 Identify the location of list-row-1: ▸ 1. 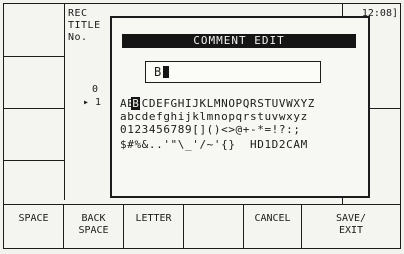
(92, 102).